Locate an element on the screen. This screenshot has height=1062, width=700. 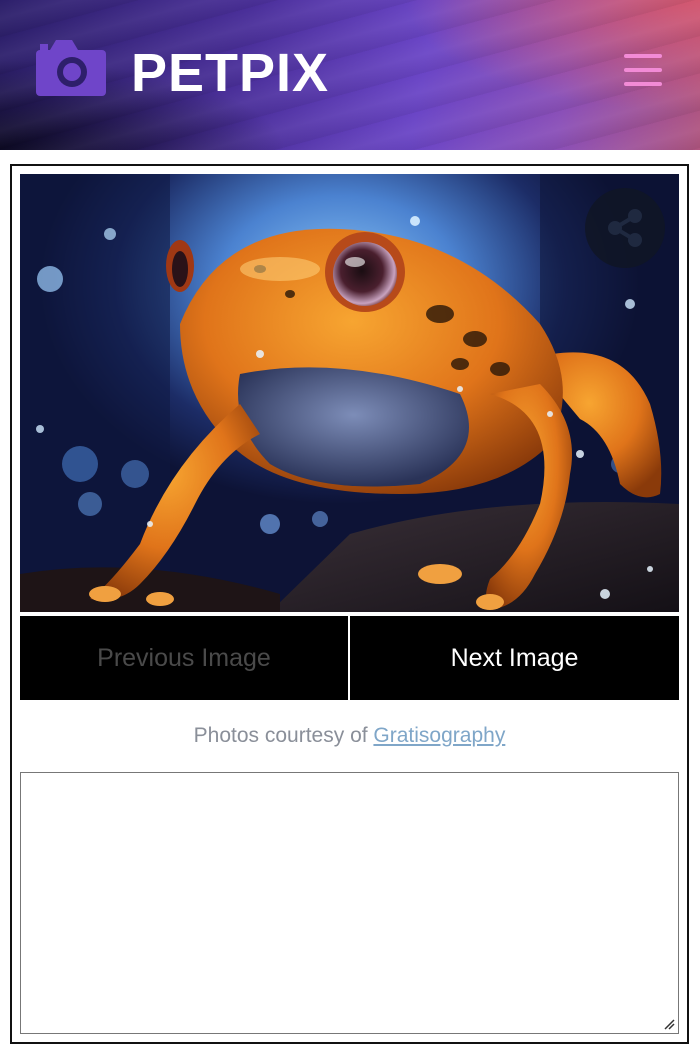
next-image-button: Next Image is located at coordinates (514, 658).